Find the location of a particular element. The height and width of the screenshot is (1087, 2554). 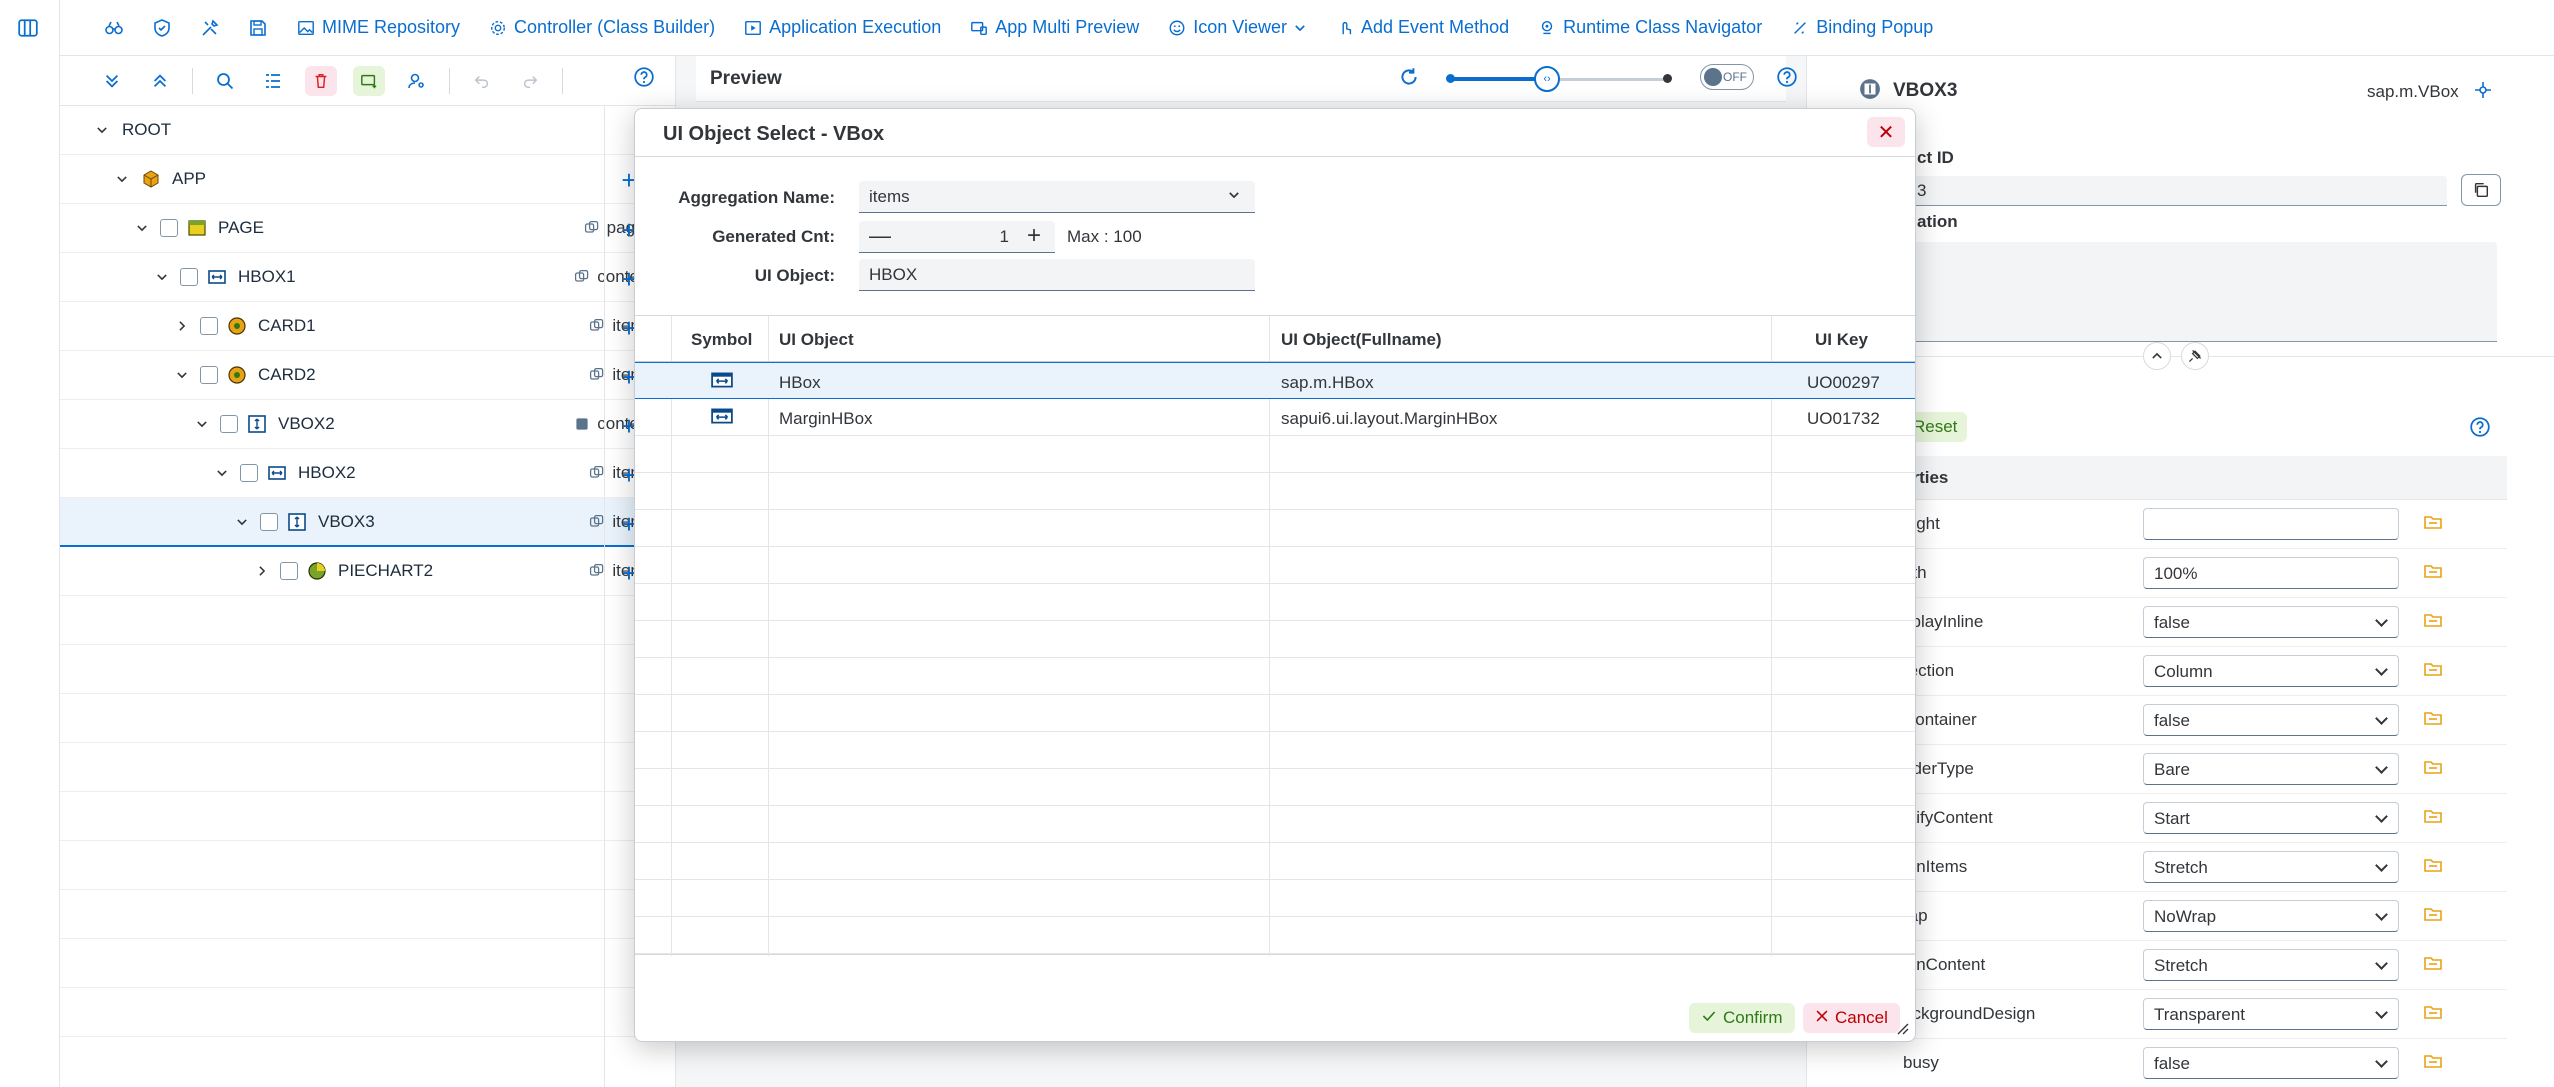

chevron-up-icon is located at coordinates (2157, 356).